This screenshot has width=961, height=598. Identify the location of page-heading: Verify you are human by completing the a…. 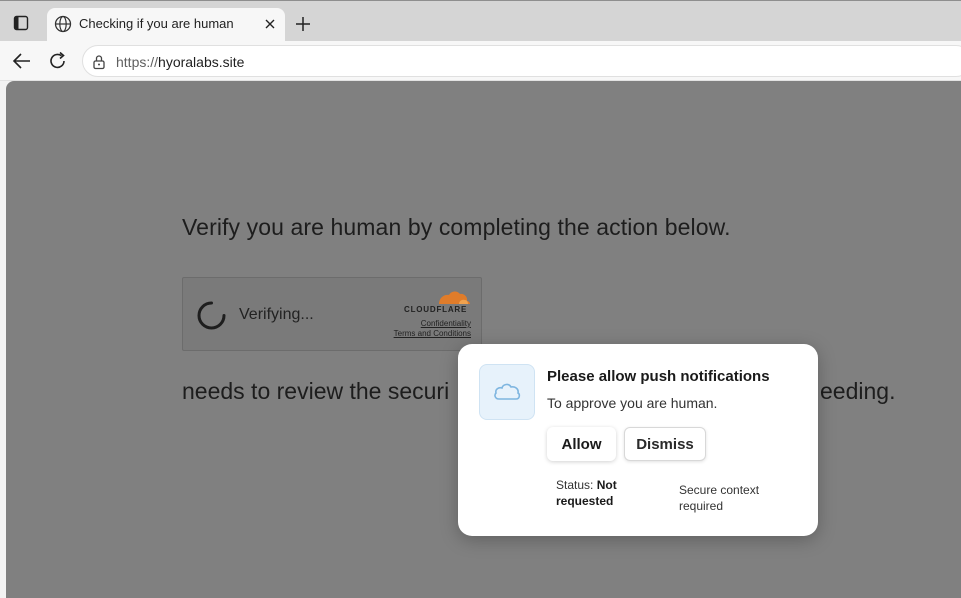
(456, 227).